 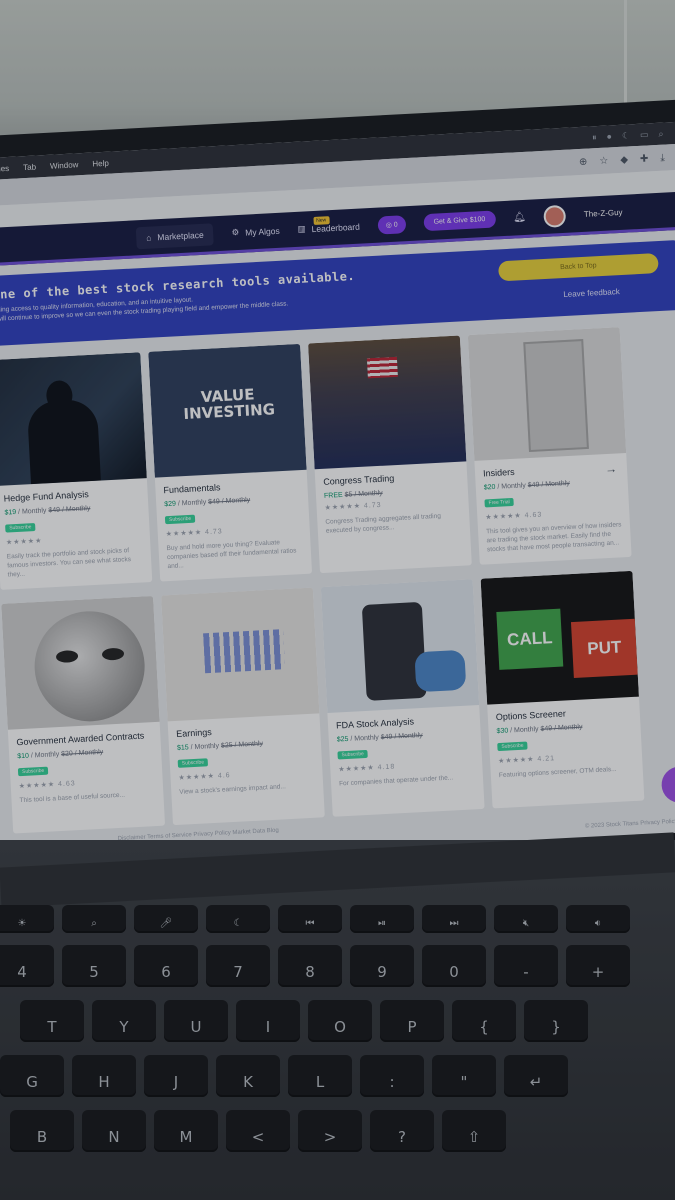 I want to click on key: H, so click(x=104, y=1076).